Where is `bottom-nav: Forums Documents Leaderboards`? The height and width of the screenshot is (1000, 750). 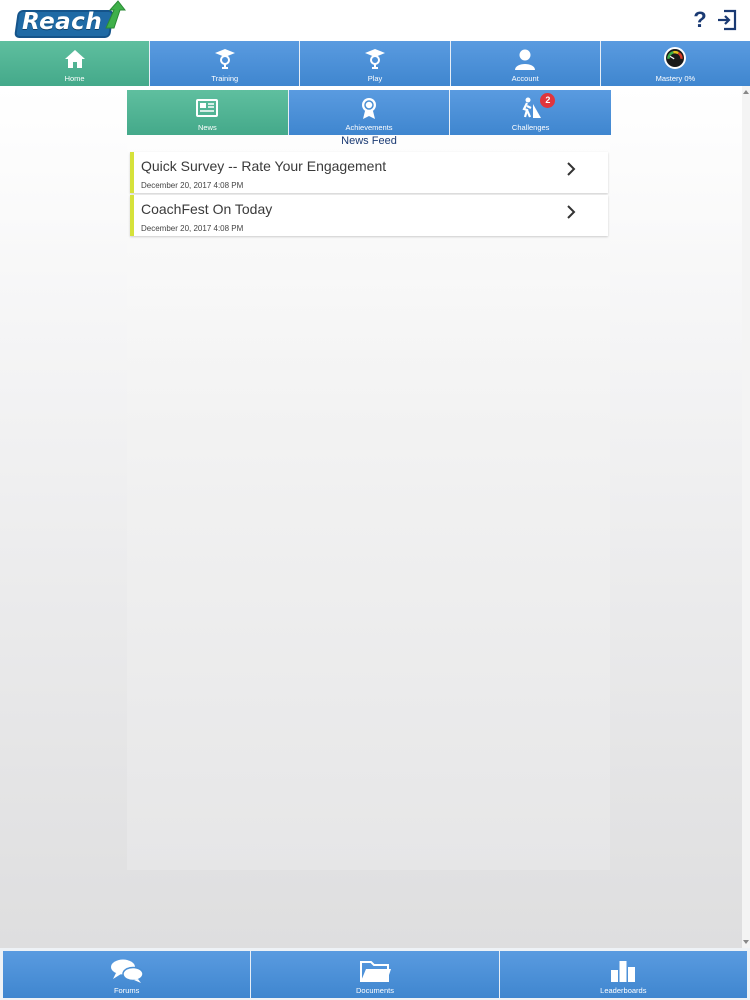
bottom-nav: Forums Documents Leaderboards is located at coordinates (375, 974).